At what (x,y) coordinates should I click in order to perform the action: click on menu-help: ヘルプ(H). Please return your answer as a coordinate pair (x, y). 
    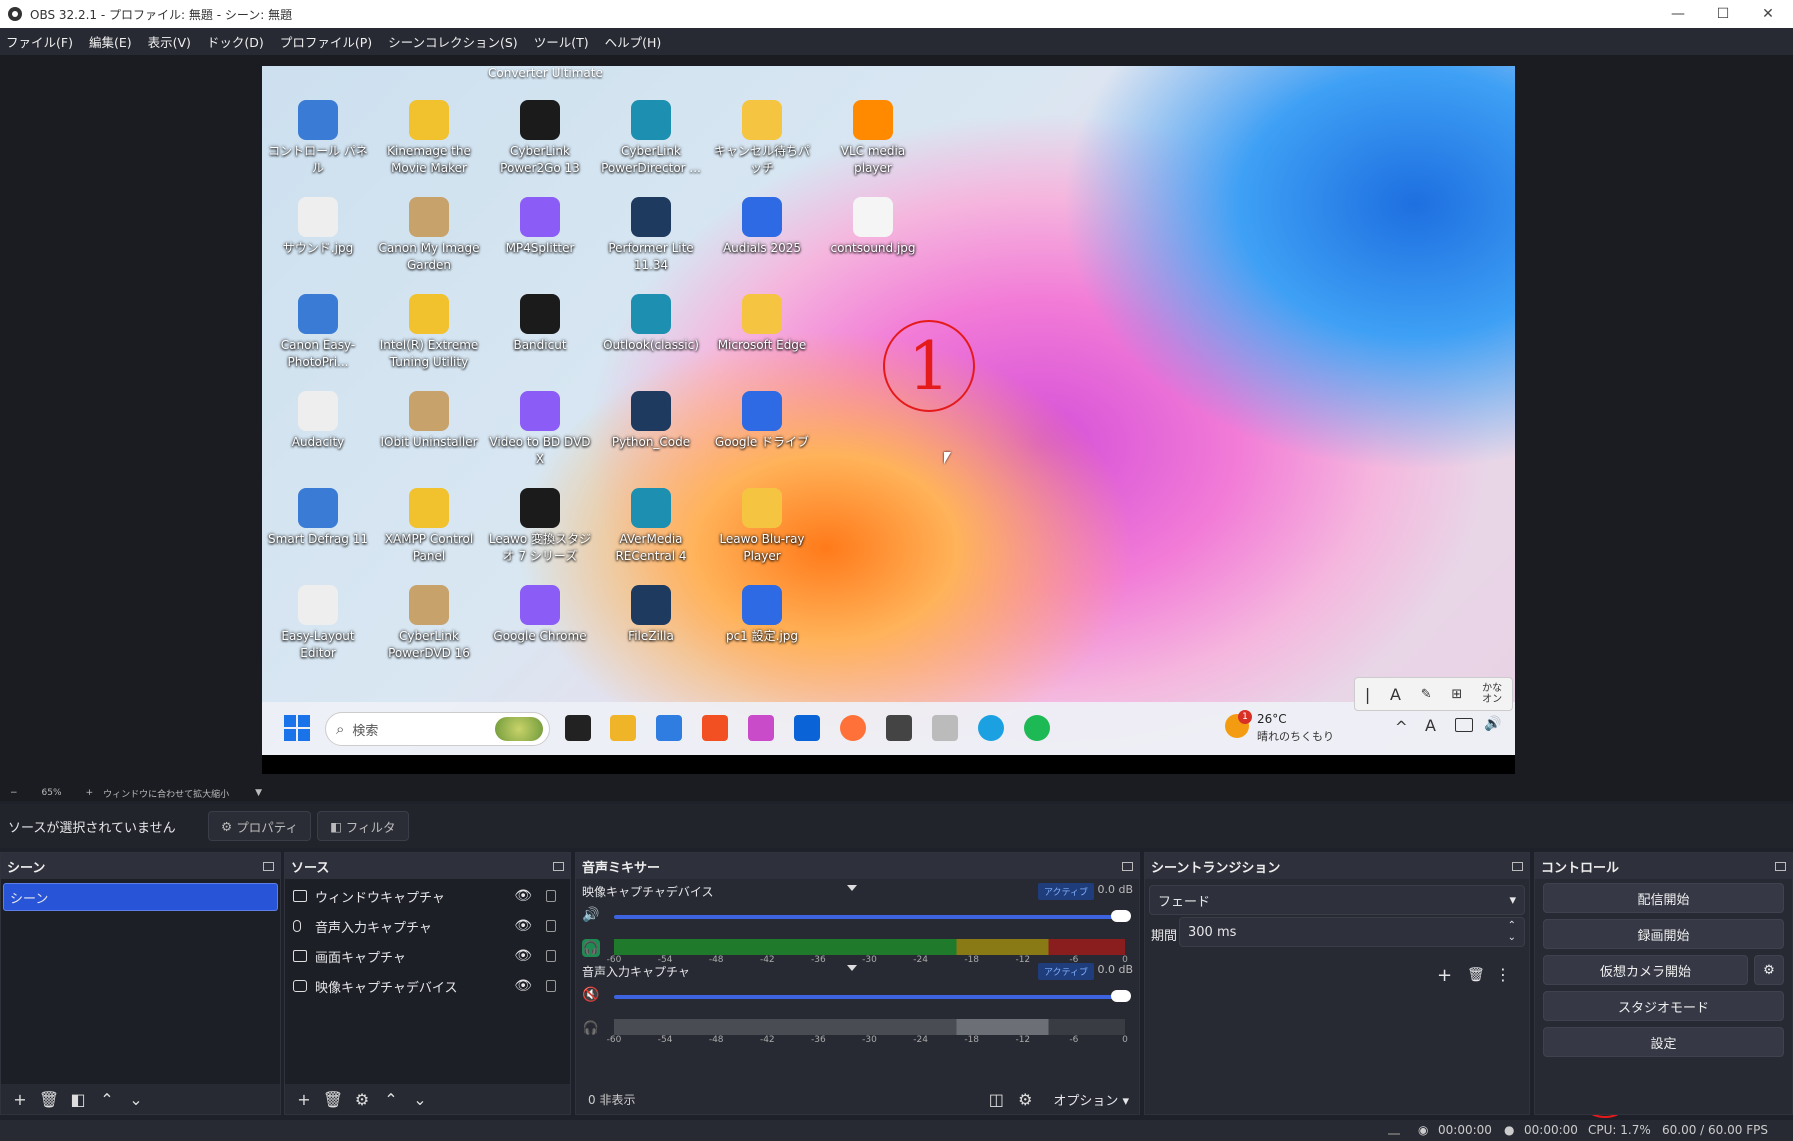
    Looking at the image, I should click on (633, 41).